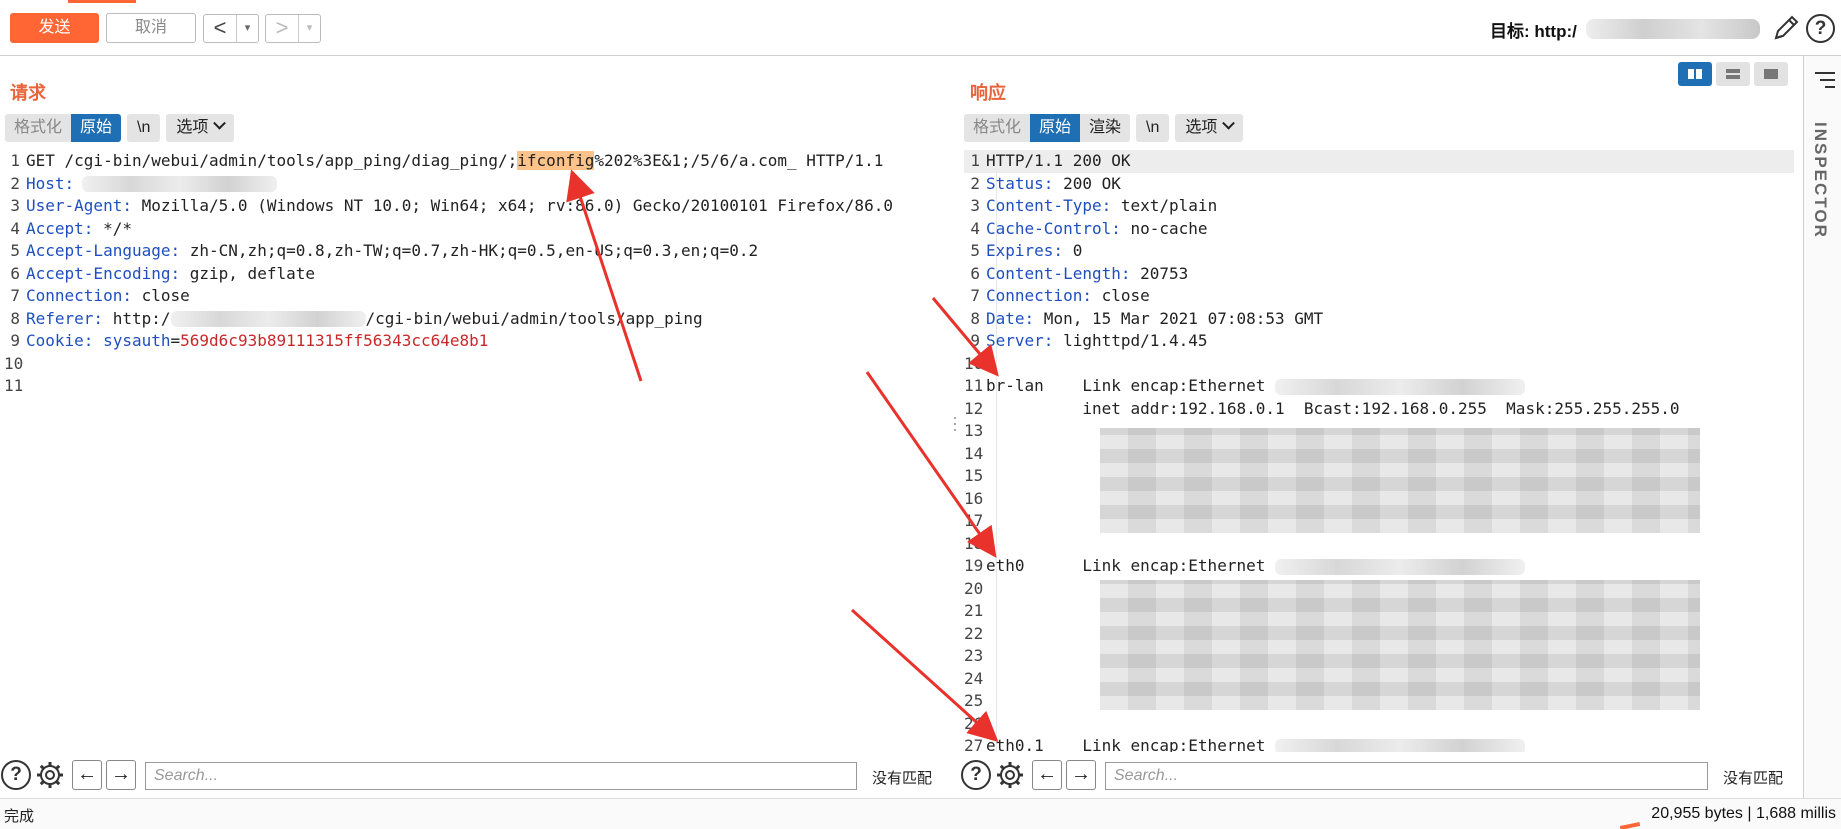  I want to click on response-stats: 20,955 bytes | 1,688 millis, so click(1743, 813).